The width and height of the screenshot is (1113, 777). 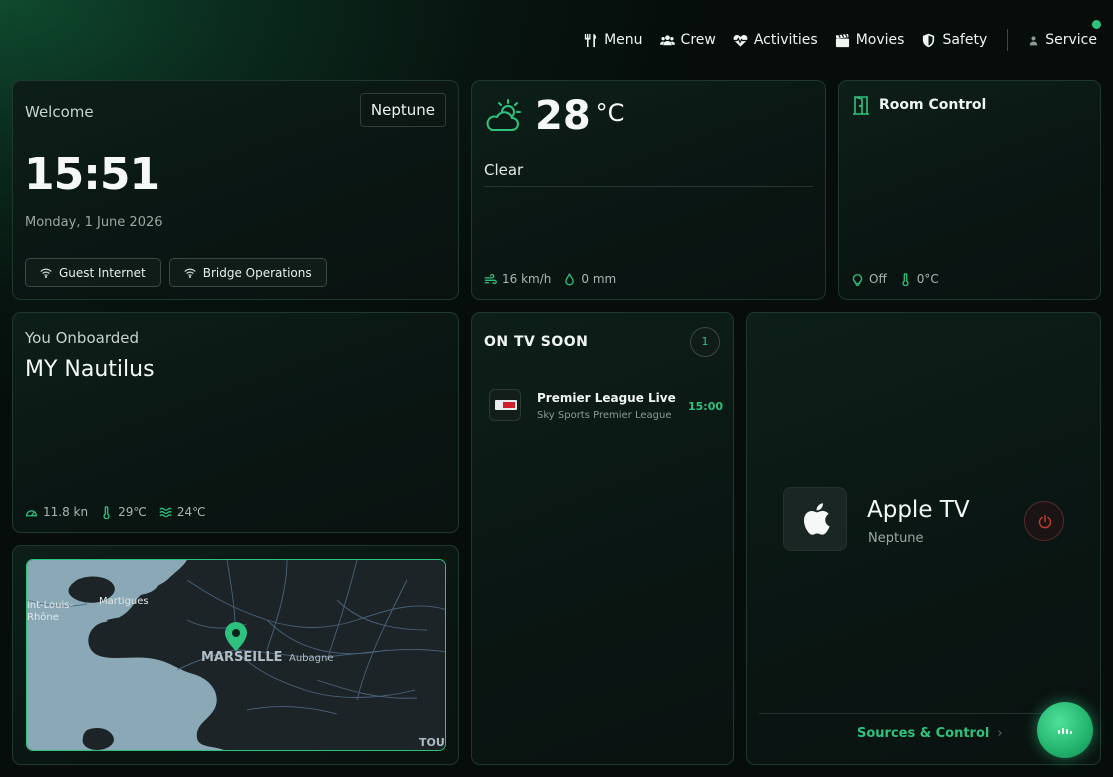 What do you see at coordinates (490, 278) in the screenshot?
I see `wind-icon` at bounding box center [490, 278].